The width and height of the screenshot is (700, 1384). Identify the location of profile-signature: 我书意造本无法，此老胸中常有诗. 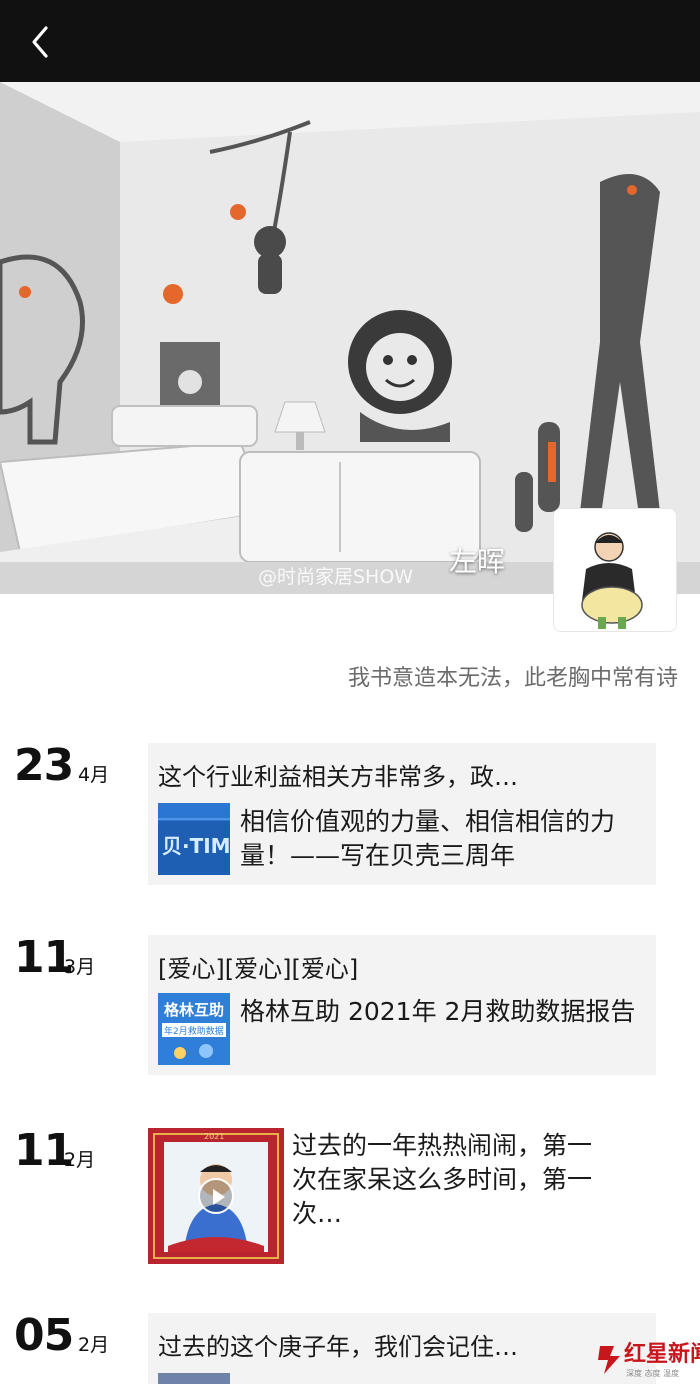
(512, 678).